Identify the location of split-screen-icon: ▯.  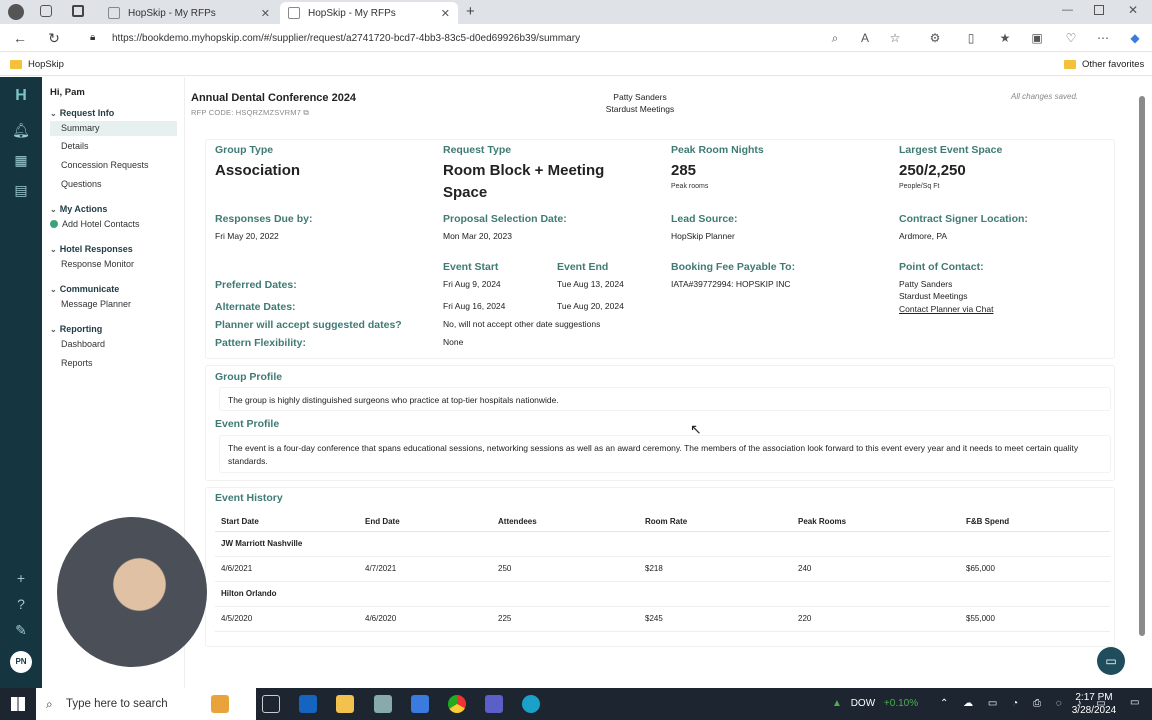
(971, 38).